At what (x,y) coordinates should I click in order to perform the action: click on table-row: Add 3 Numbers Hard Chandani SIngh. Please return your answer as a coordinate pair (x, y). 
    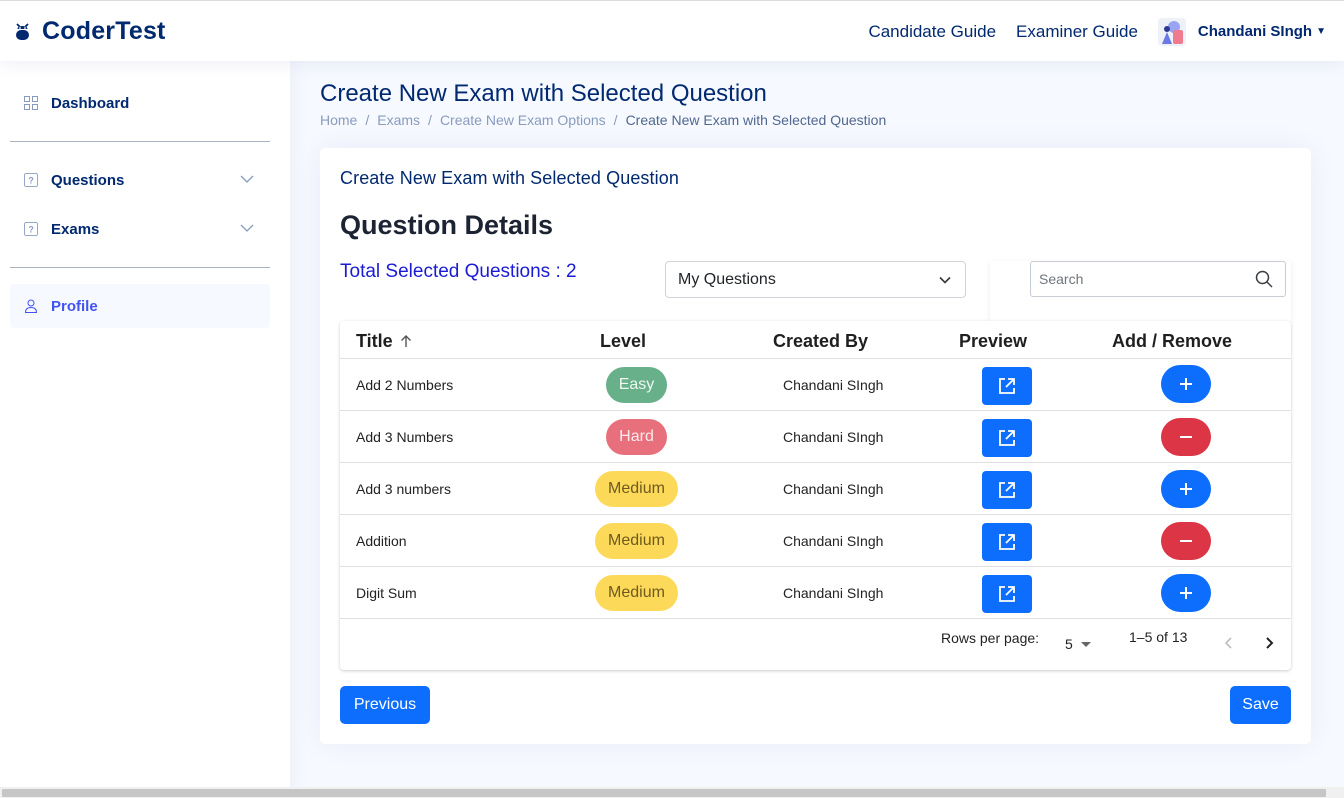
    Looking at the image, I should click on (815, 437).